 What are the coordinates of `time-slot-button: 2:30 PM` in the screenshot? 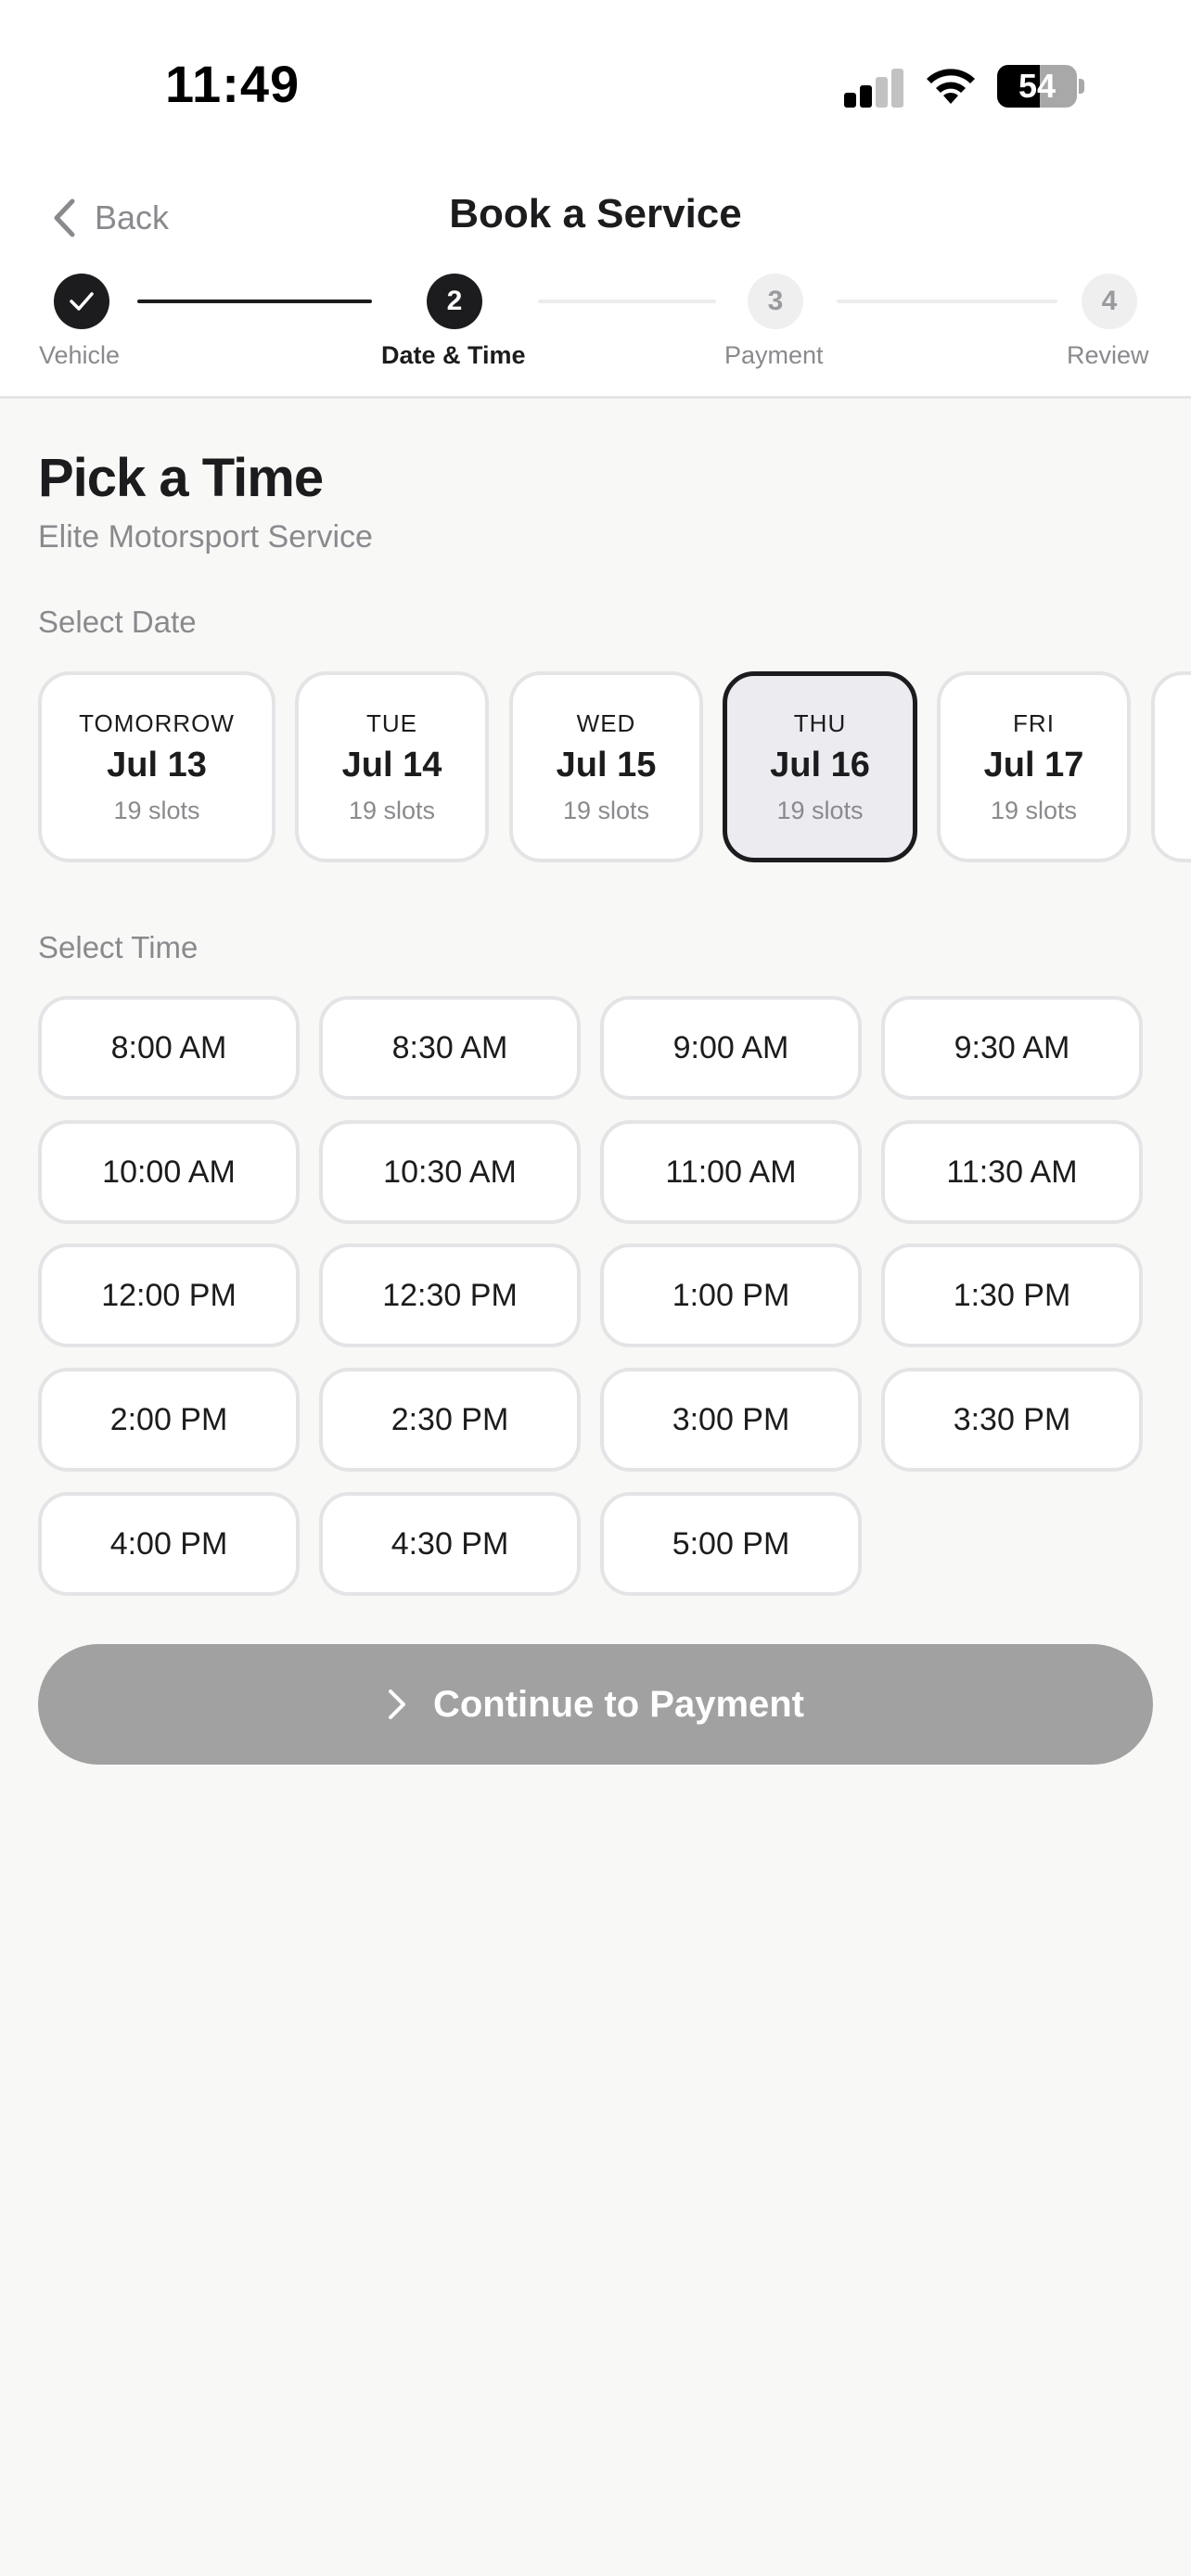 It's located at (450, 1420).